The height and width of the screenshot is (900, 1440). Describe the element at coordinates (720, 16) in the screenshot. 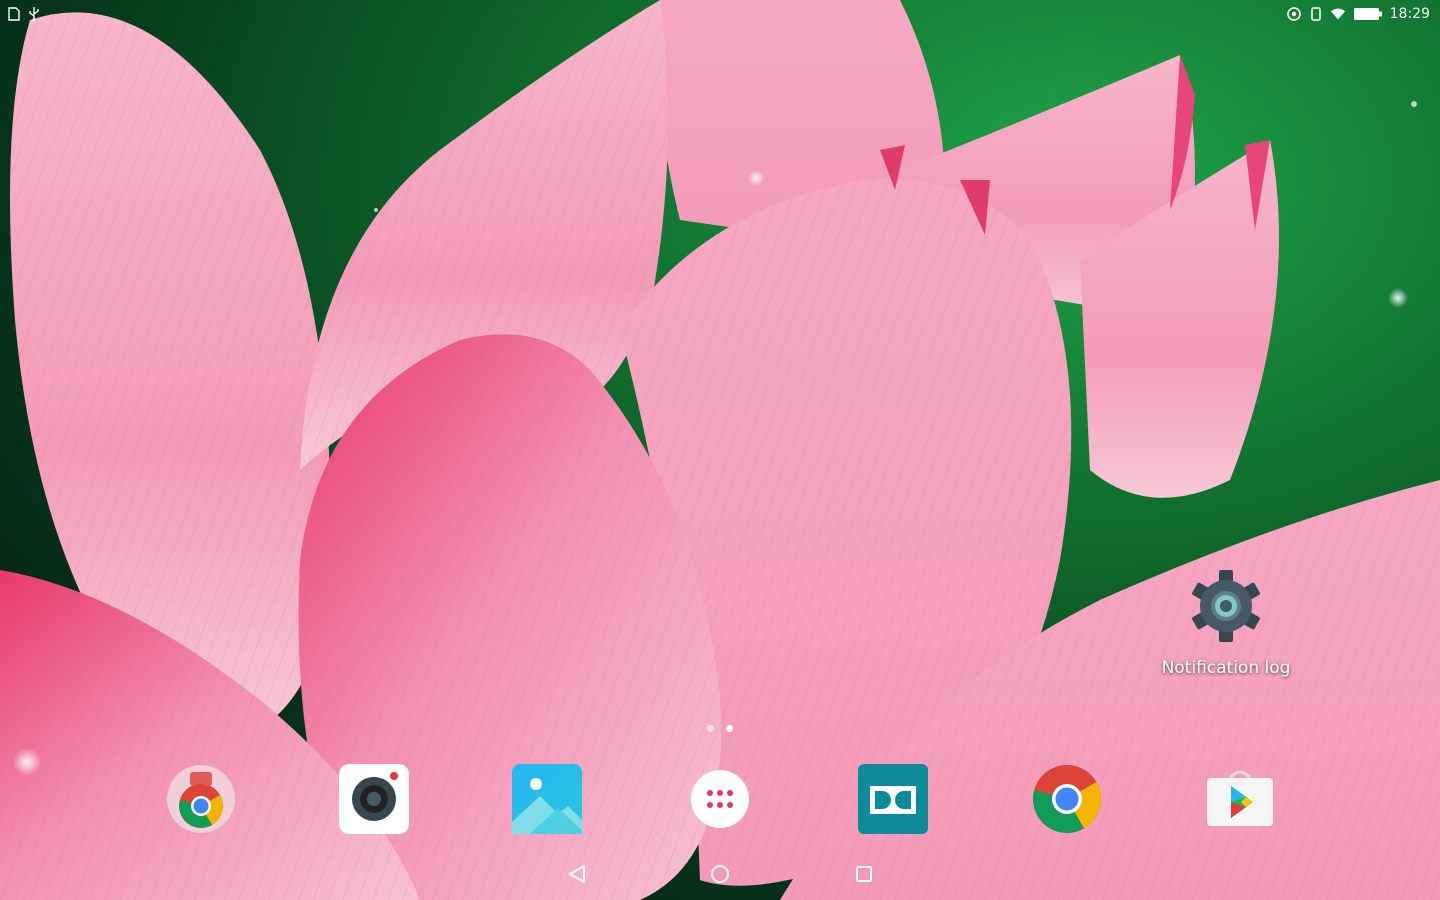

I see `status-bar: 18:29` at that location.